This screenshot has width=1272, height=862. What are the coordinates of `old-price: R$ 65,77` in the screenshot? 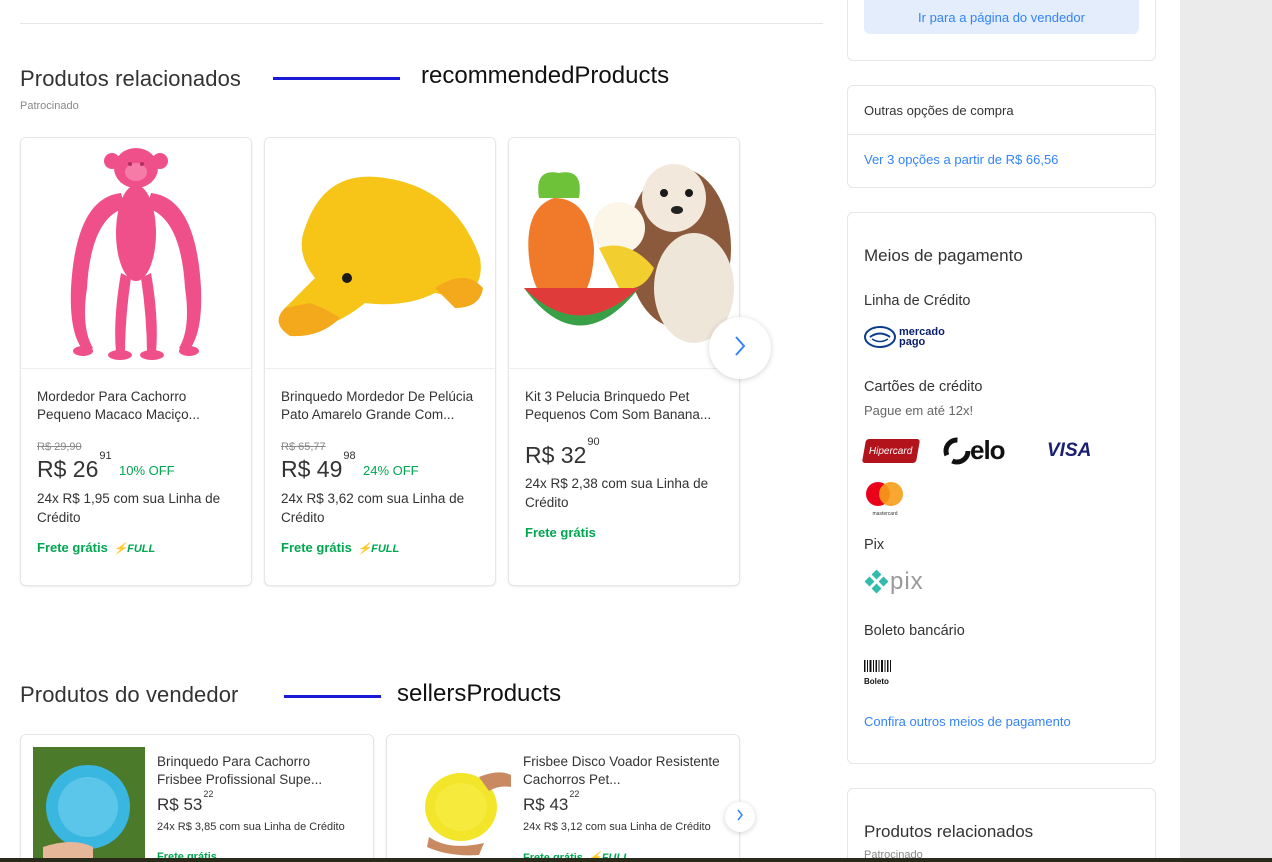 It's located at (303, 447).